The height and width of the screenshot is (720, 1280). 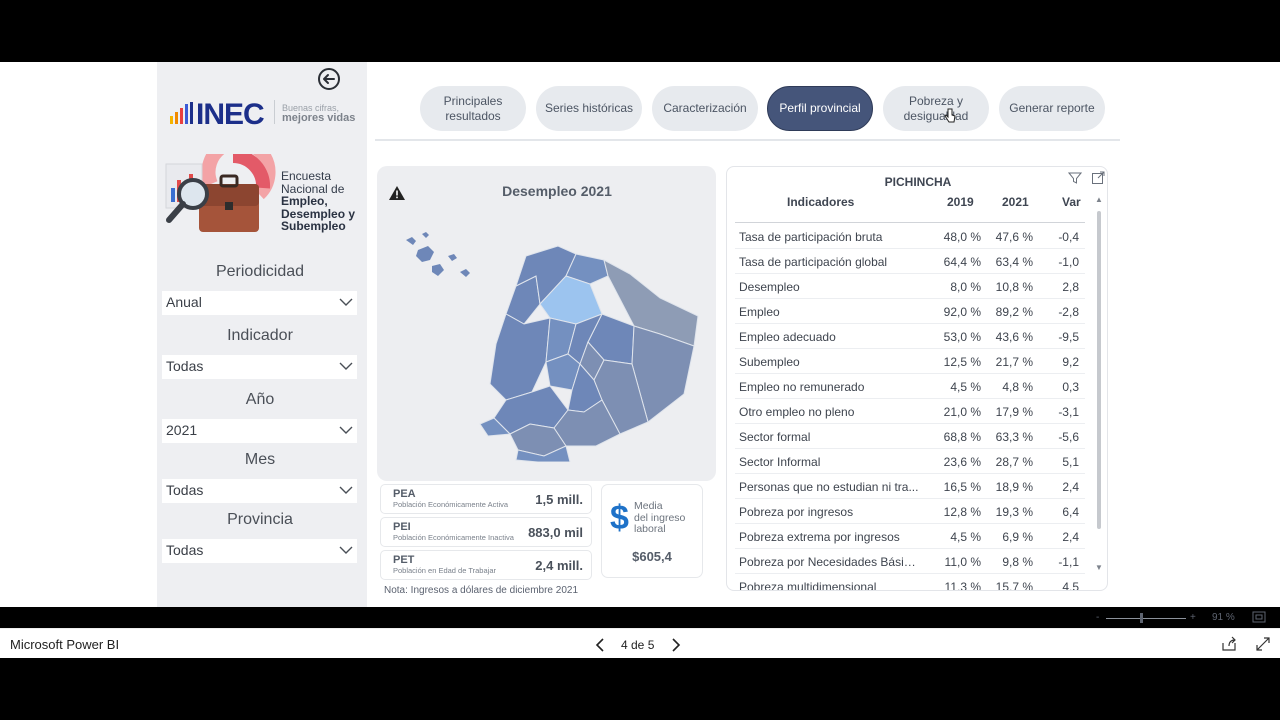 What do you see at coordinates (1263, 644) in the screenshot?
I see `fullscreen-icon` at bounding box center [1263, 644].